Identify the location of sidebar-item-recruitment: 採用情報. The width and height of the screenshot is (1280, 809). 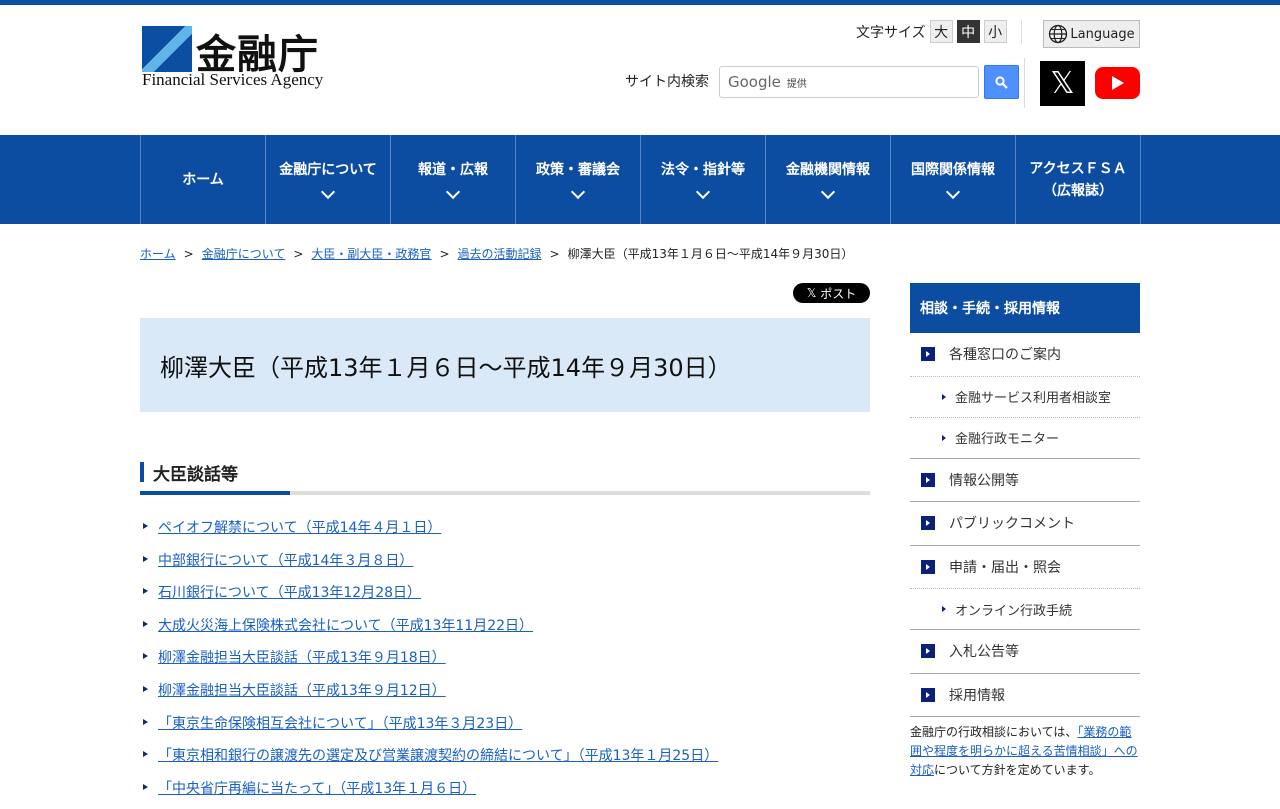
(1025, 695).